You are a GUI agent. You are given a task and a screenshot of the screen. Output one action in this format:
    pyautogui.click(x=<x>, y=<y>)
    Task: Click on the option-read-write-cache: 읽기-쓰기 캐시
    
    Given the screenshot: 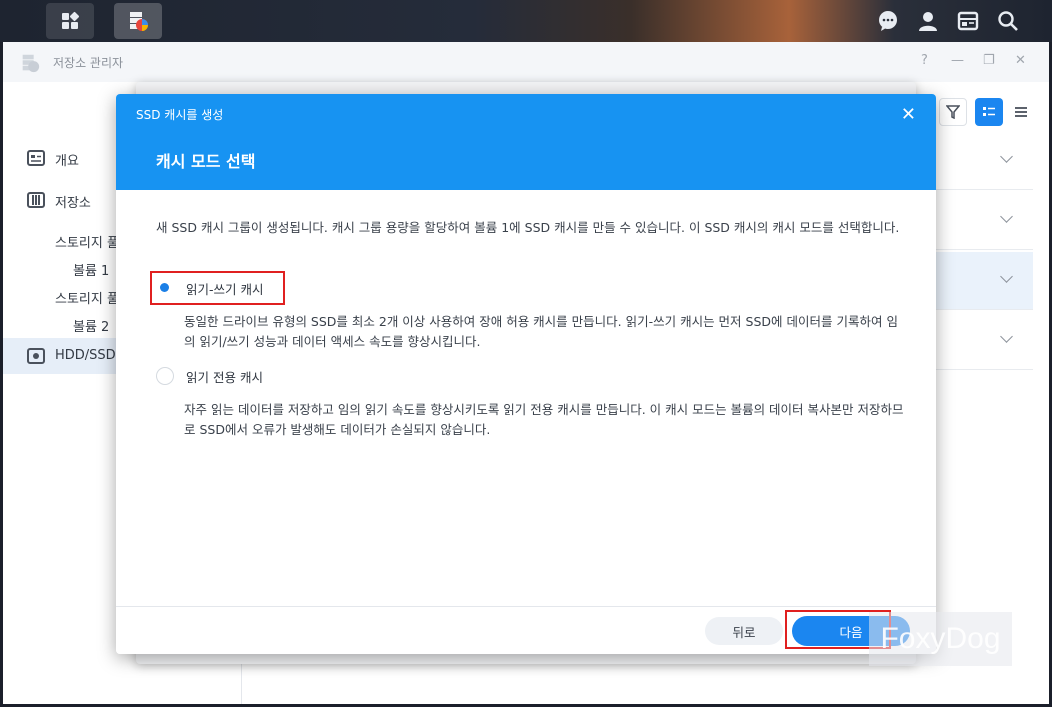 What is the action you would take?
    pyautogui.click(x=209, y=288)
    